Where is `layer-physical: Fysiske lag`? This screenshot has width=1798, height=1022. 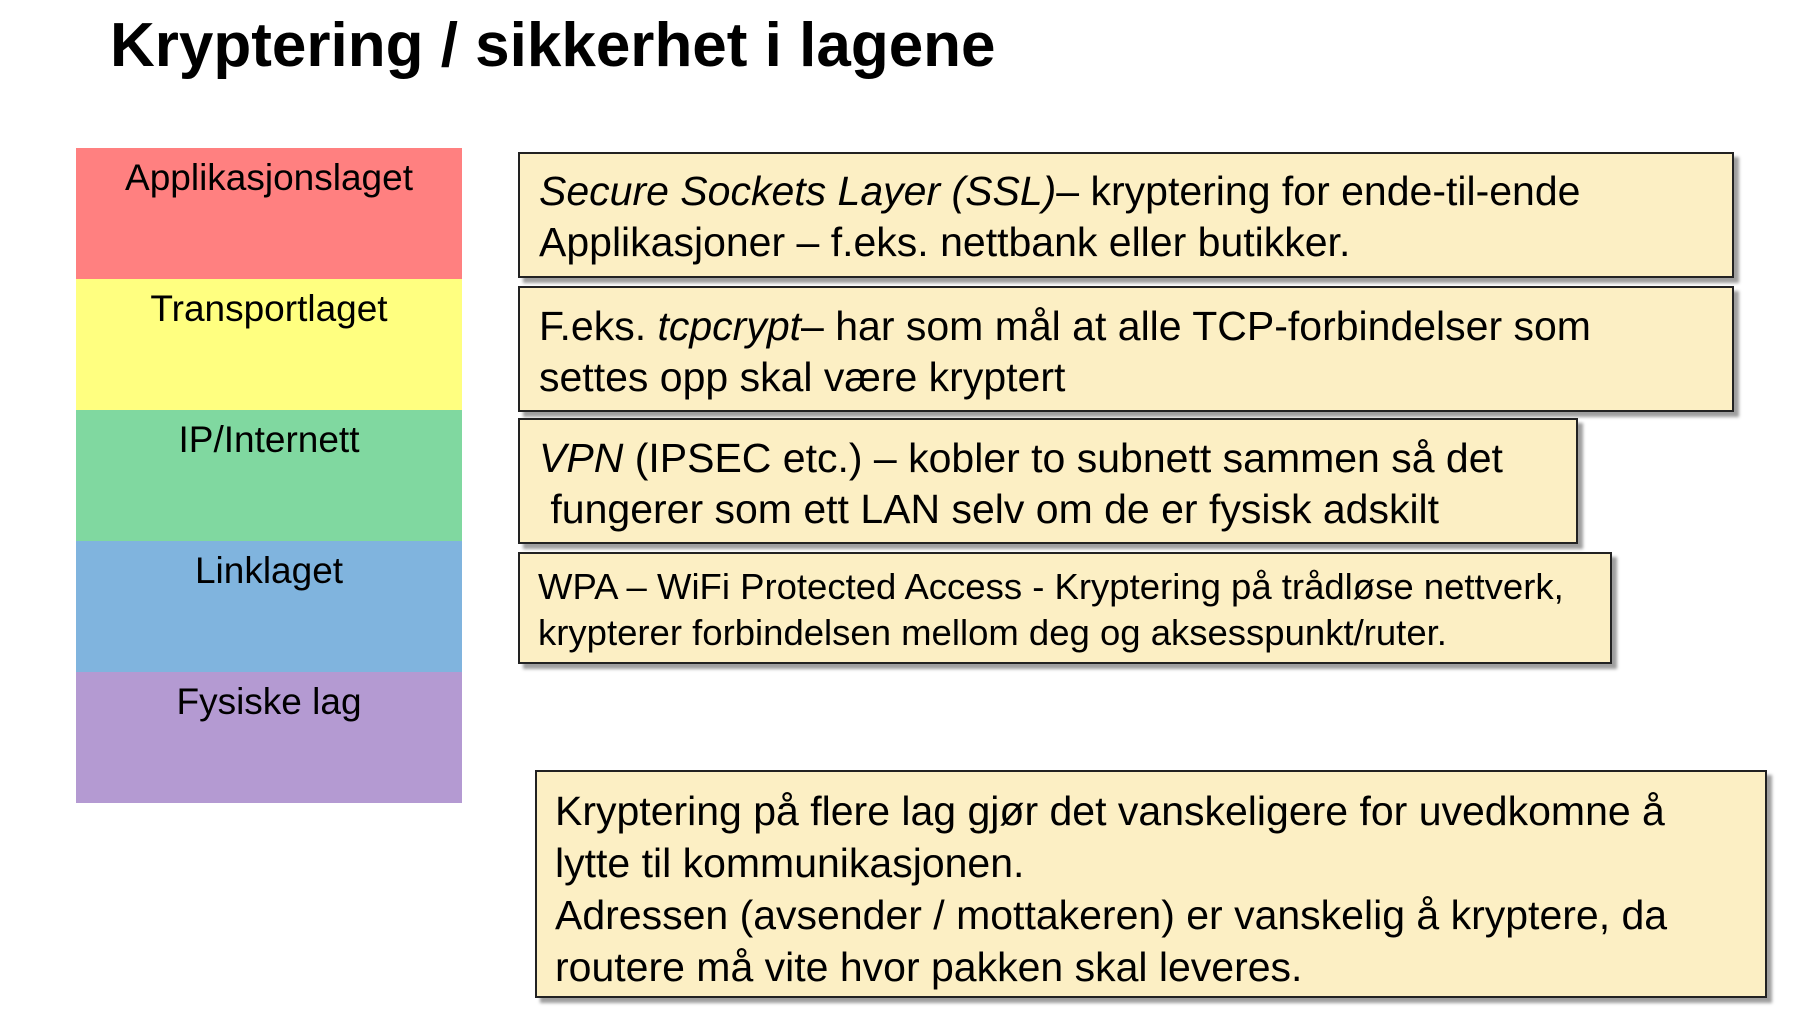 layer-physical: Fysiske lag is located at coordinates (269, 737).